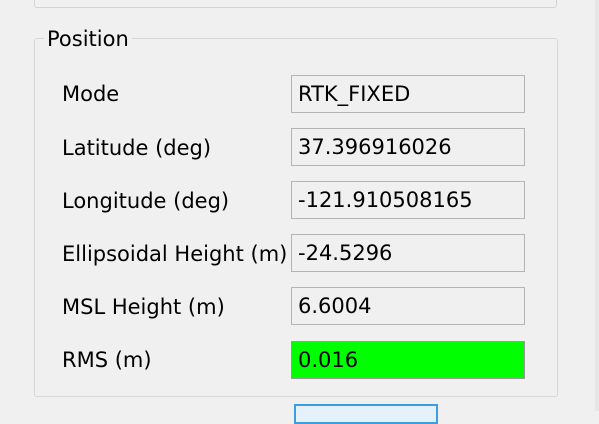  I want to click on msl-height-label: MSL Height (m), so click(143, 307).